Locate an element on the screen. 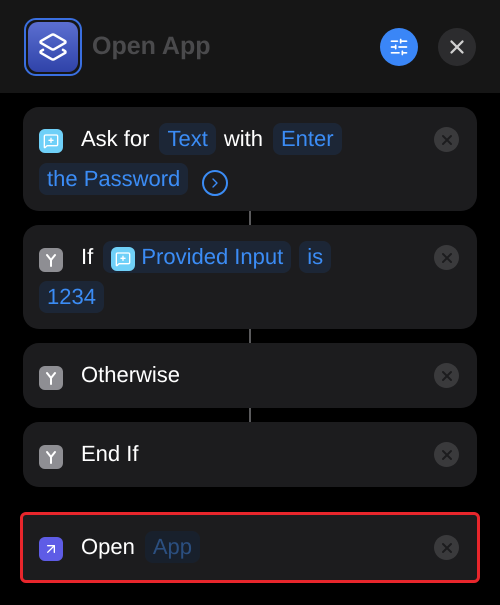 The height and width of the screenshot is (605, 500). action-card: Otherwise is located at coordinates (250, 375).